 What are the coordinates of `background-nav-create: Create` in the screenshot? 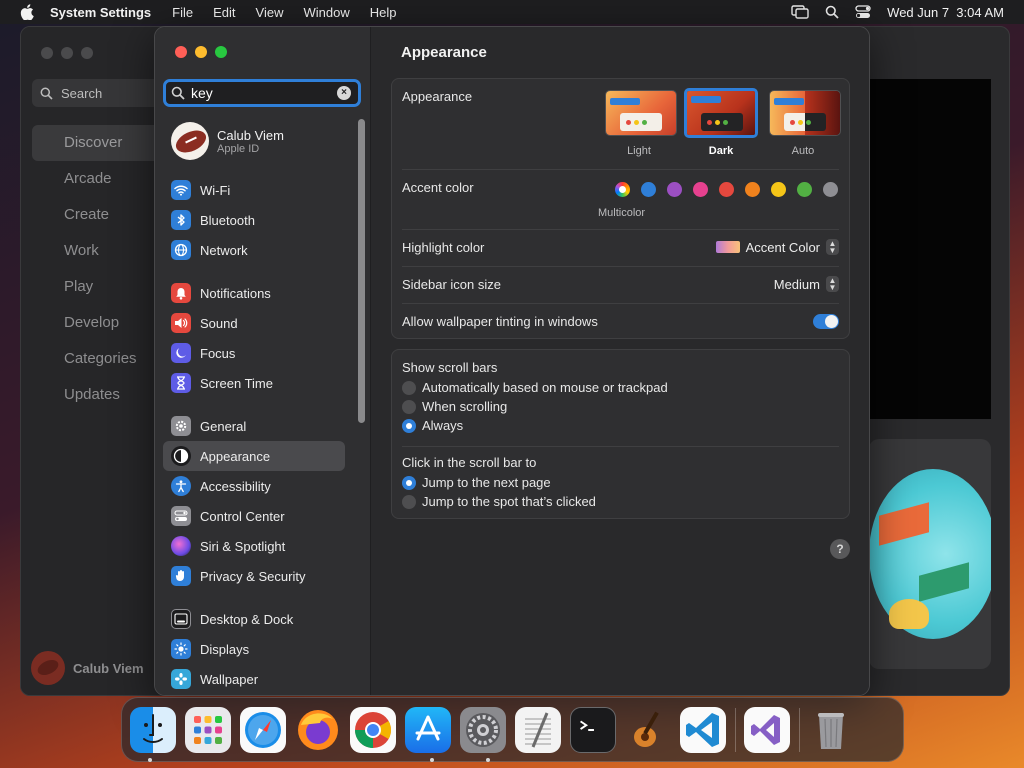 It's located at (96, 215).